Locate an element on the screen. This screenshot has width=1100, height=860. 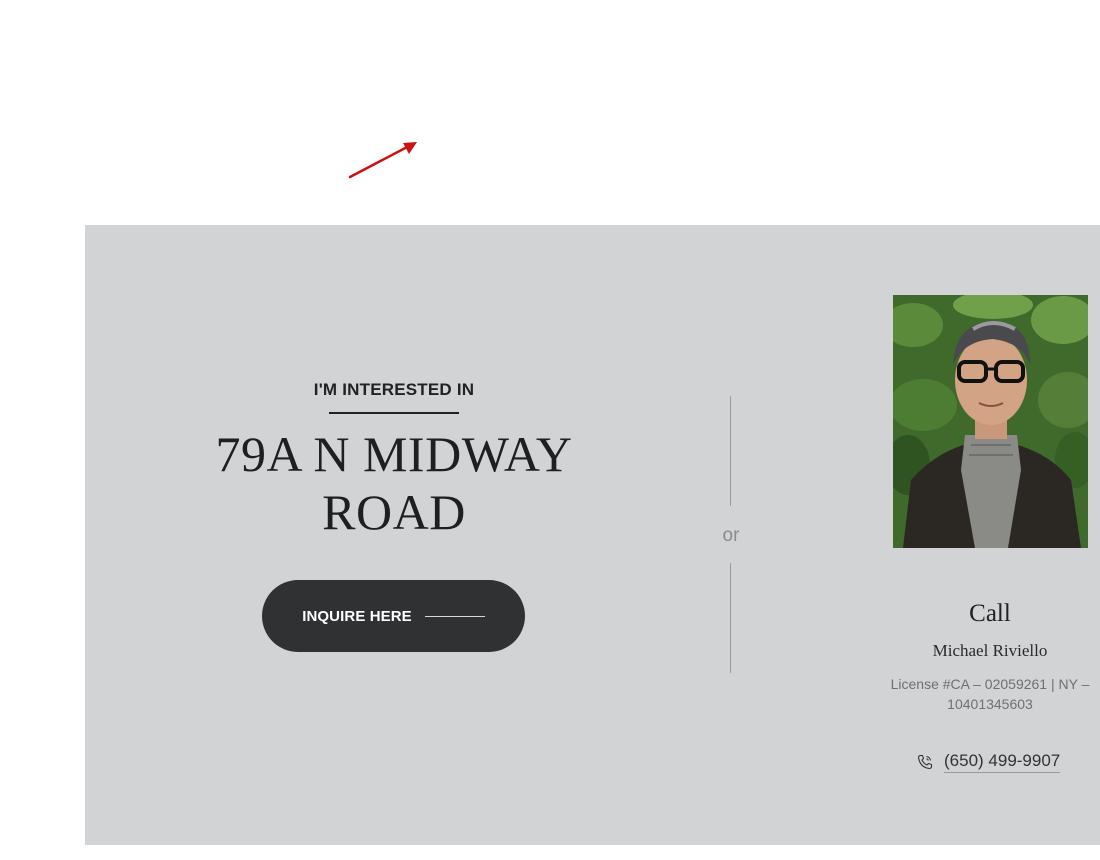
phone-row: (650) 499-9907 is located at coordinates (989, 762).